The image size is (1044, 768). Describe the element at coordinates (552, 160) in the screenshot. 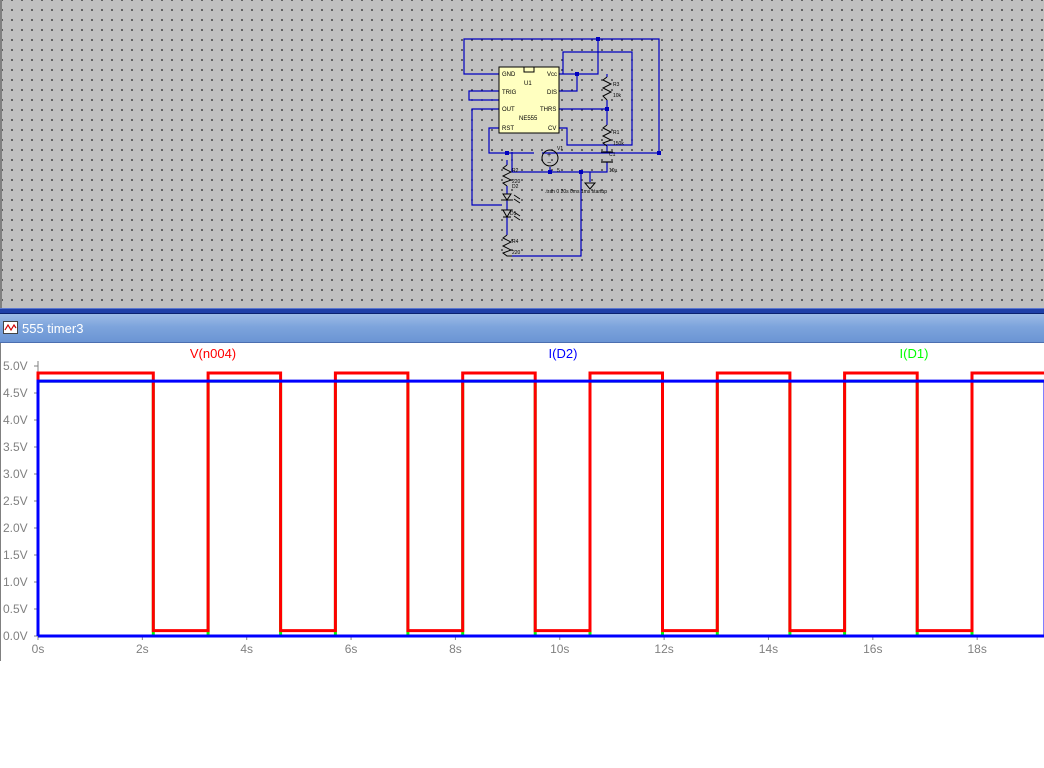

I see `voltage-source-v1: + − V1 5` at that location.